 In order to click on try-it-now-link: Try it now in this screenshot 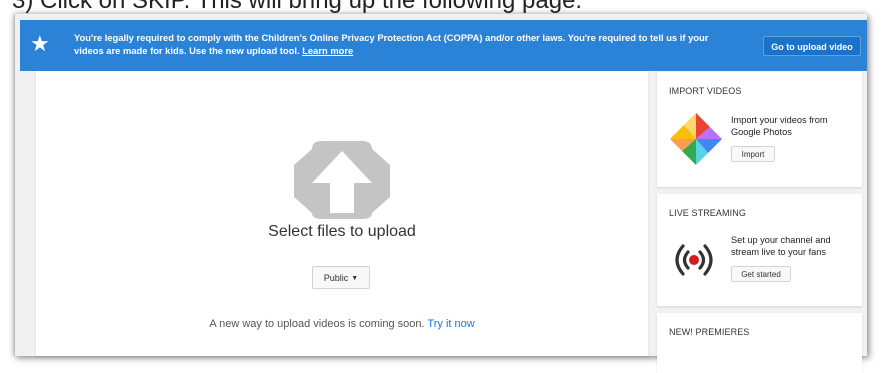, I will do `click(450, 324)`.